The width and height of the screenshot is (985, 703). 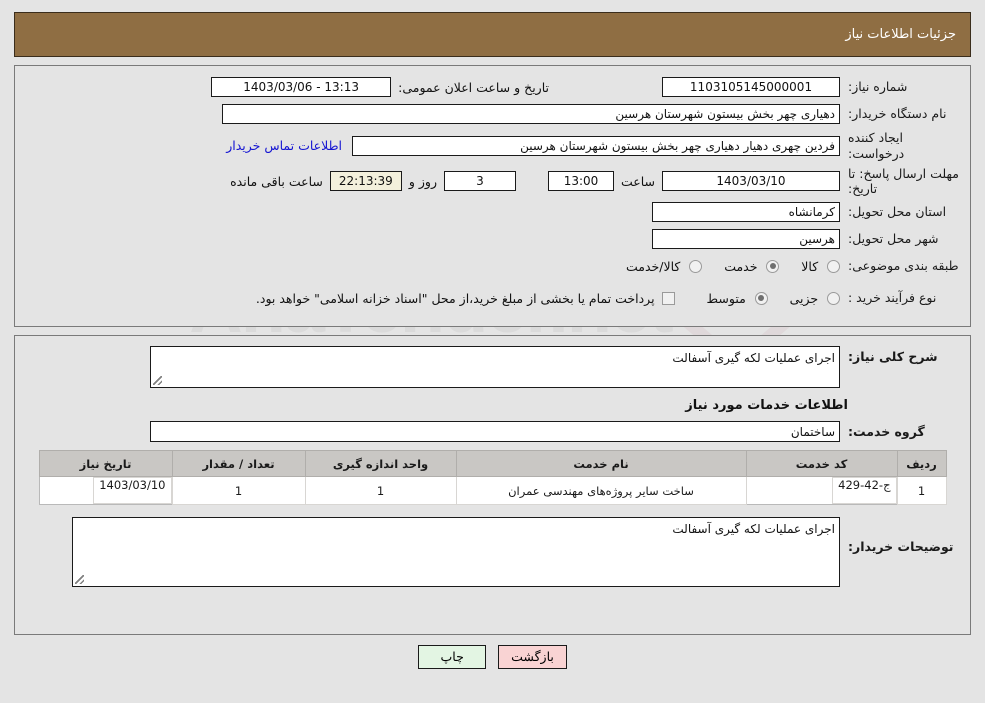 What do you see at coordinates (921, 463) in the screenshot?
I see `col-row-no: ردیف` at bounding box center [921, 463].